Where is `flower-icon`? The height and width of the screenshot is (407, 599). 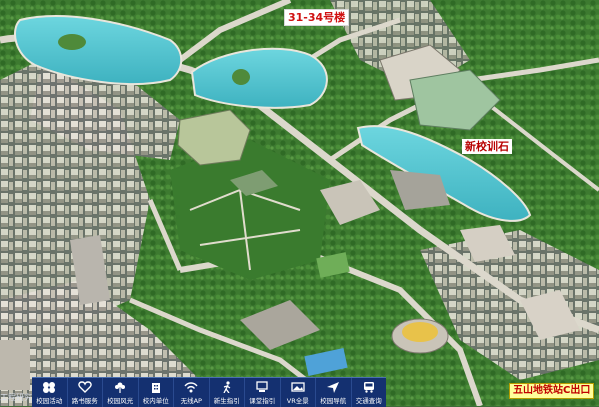
flower-icon is located at coordinates (120, 387).